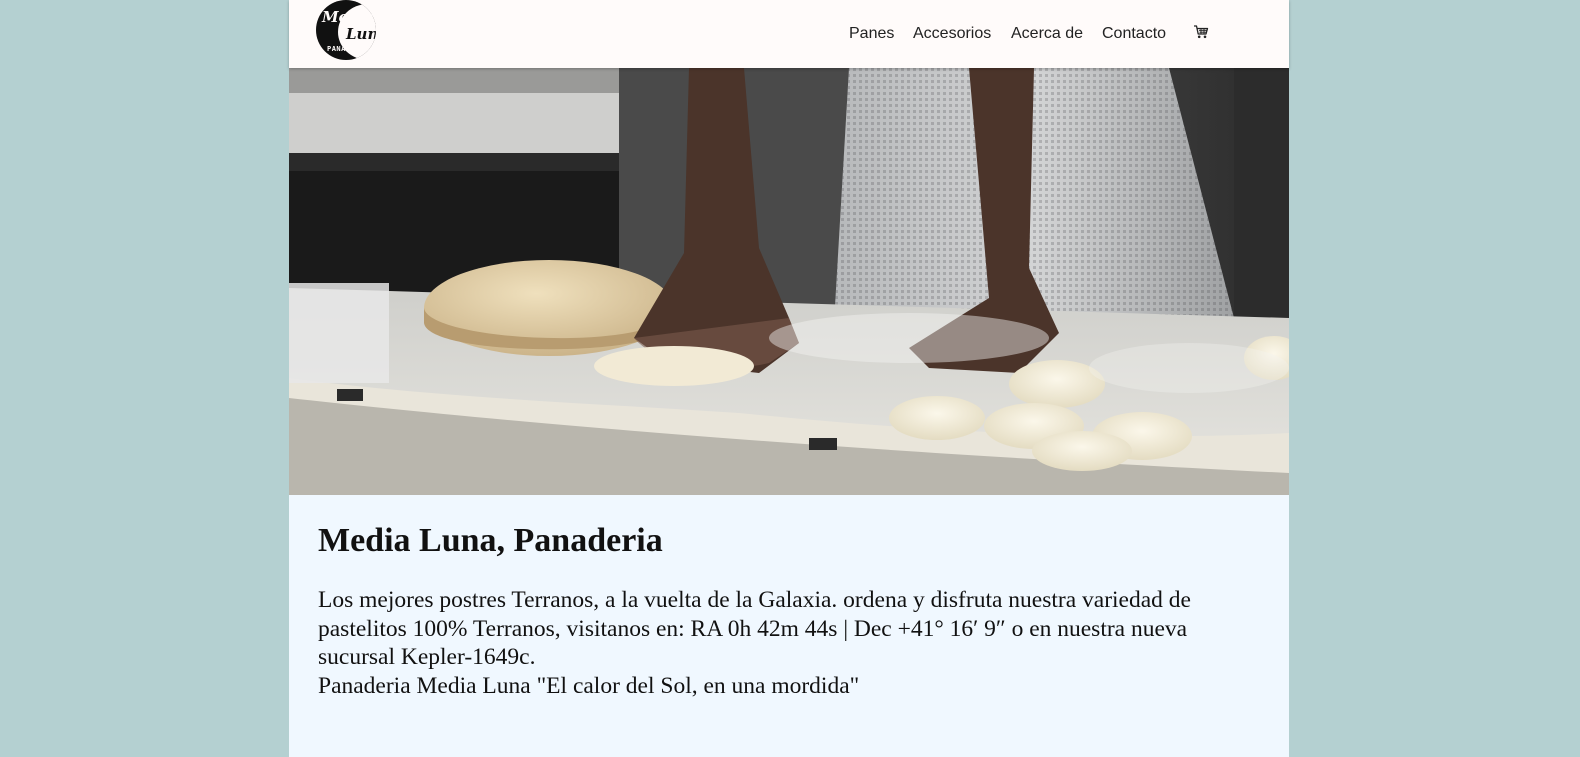 Image resolution: width=1580 pixels, height=757 pixels. I want to click on shopping-cart-icon, so click(1201, 32).